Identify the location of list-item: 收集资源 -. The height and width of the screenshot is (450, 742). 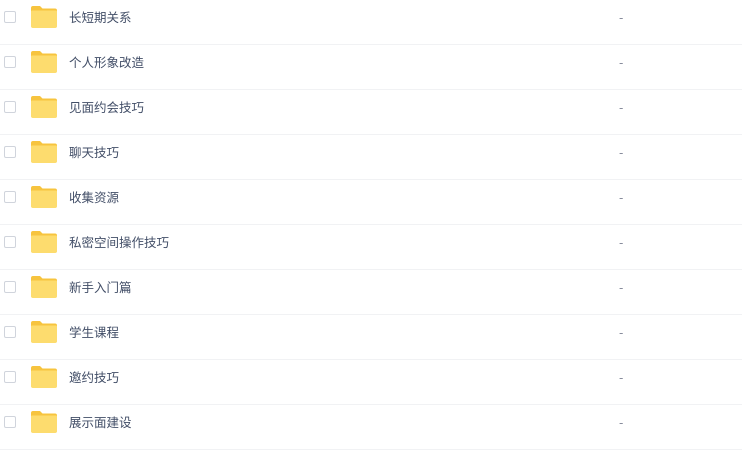
(371, 202).